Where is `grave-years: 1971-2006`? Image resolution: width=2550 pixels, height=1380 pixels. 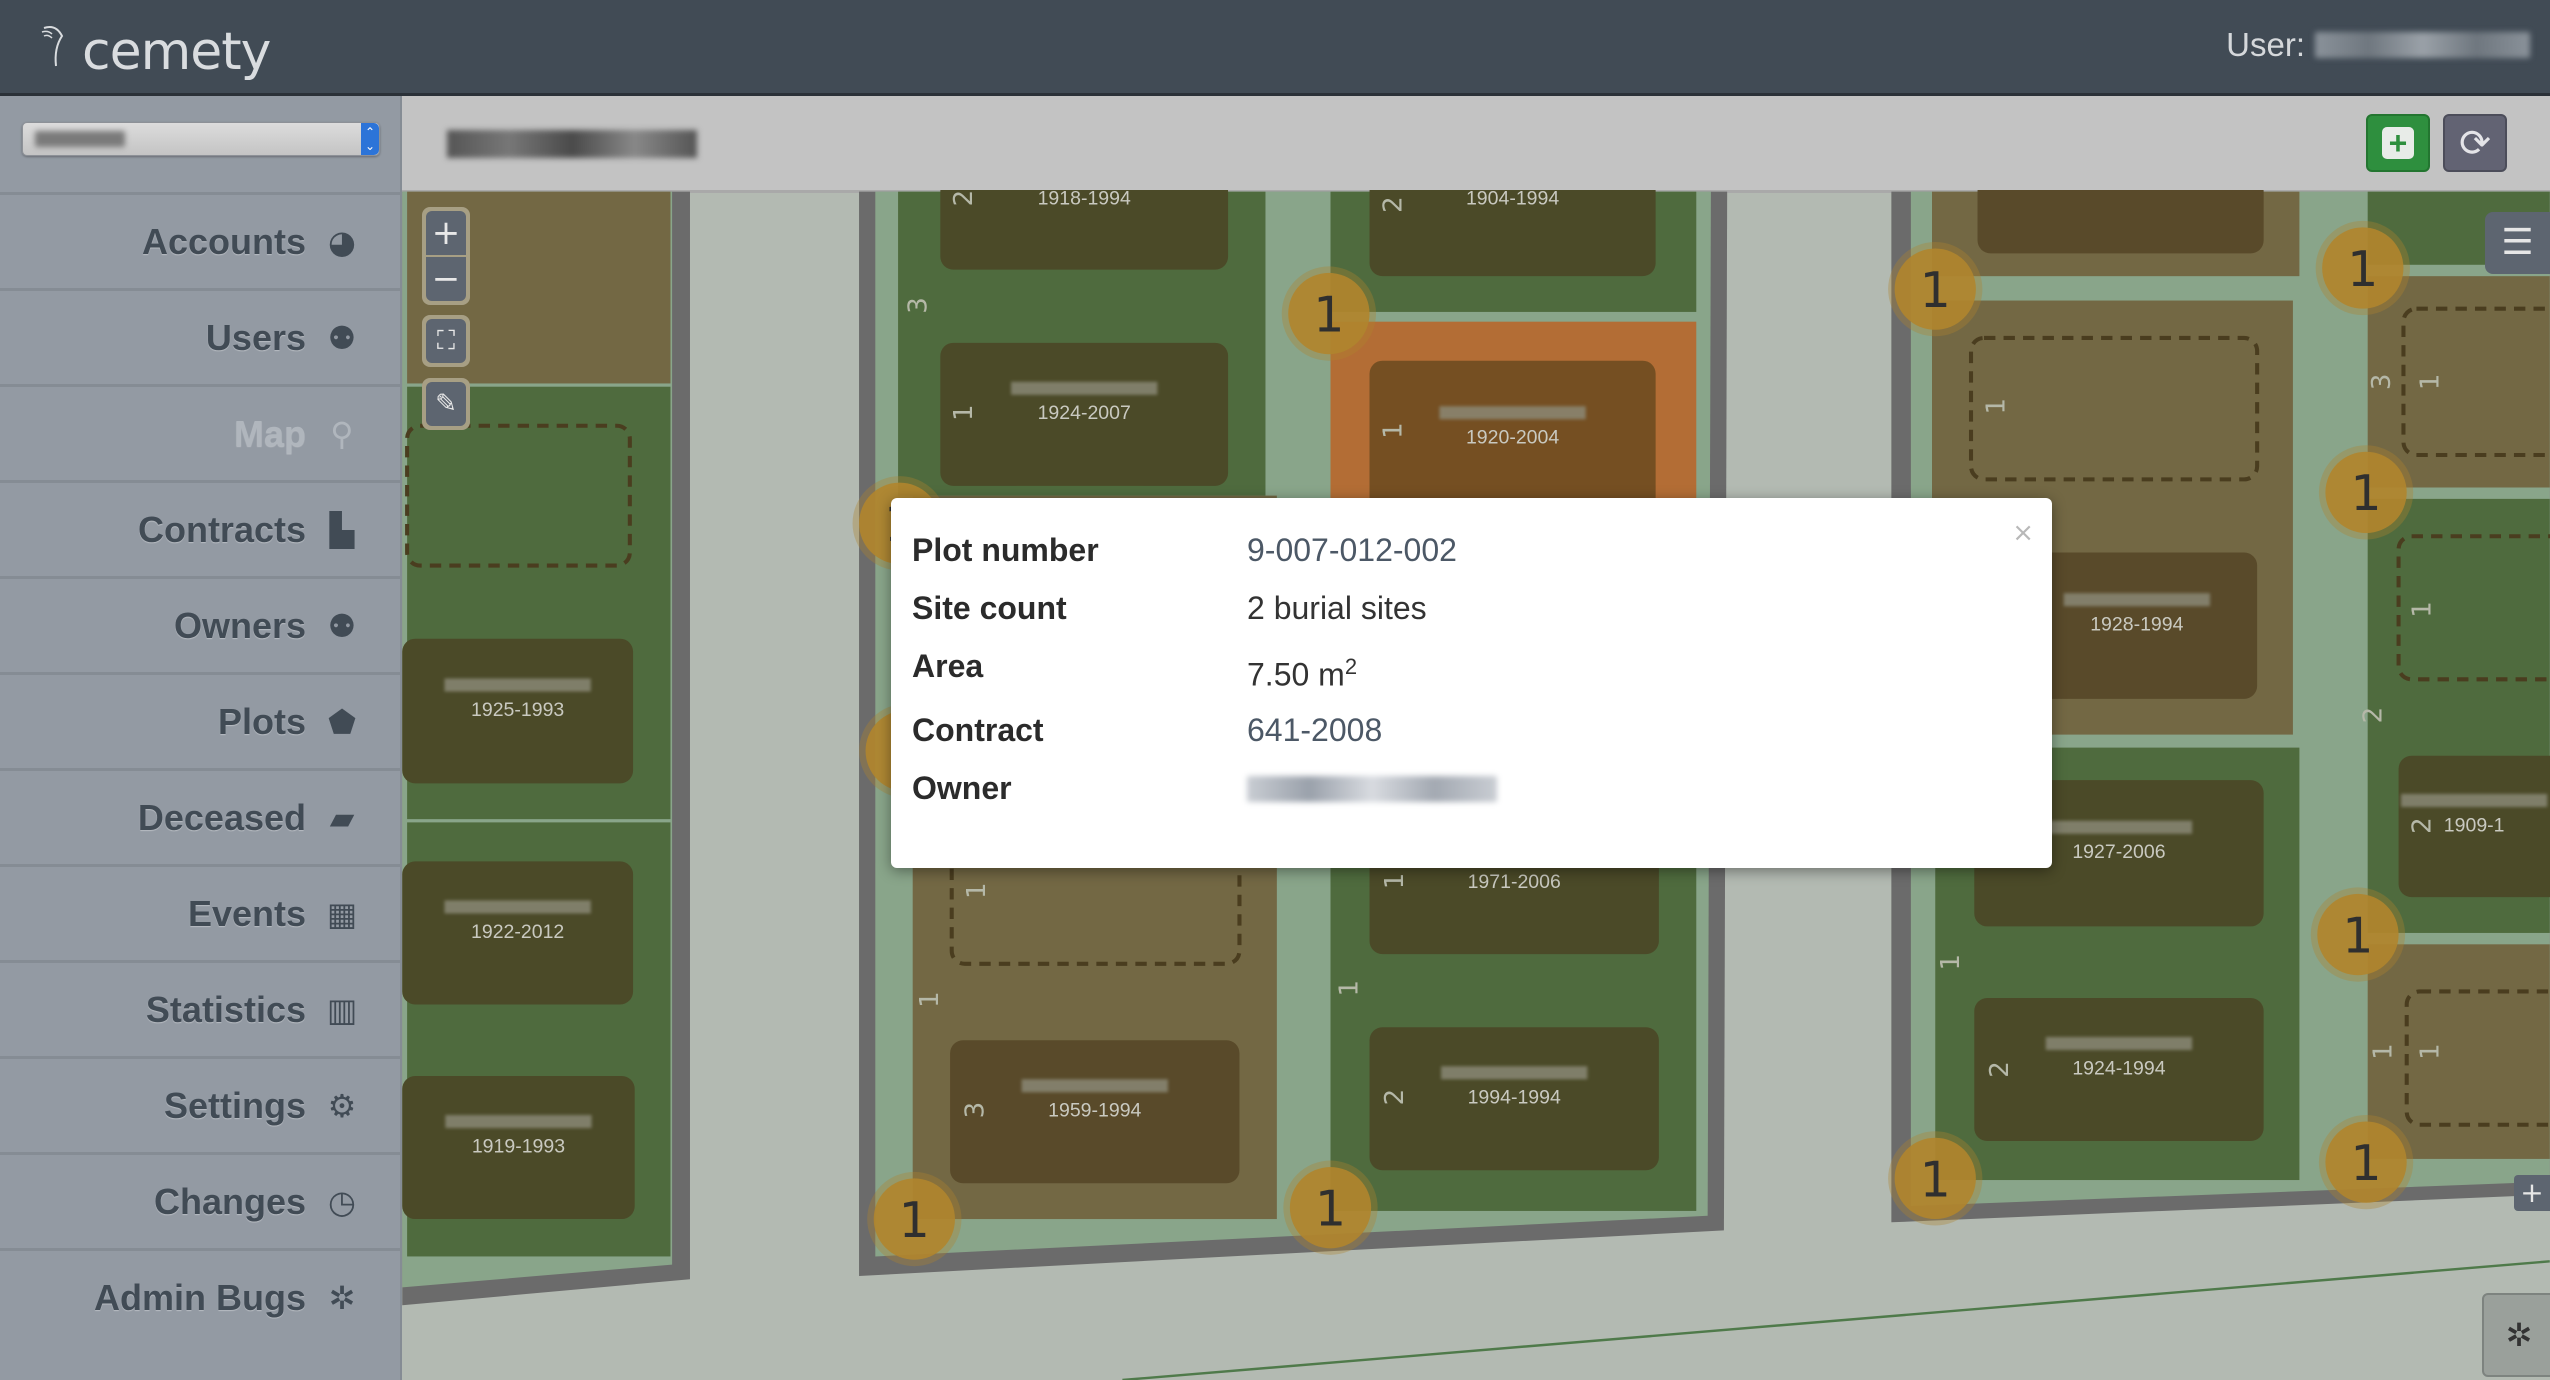
grave-years: 1971-2006 is located at coordinates (1514, 882).